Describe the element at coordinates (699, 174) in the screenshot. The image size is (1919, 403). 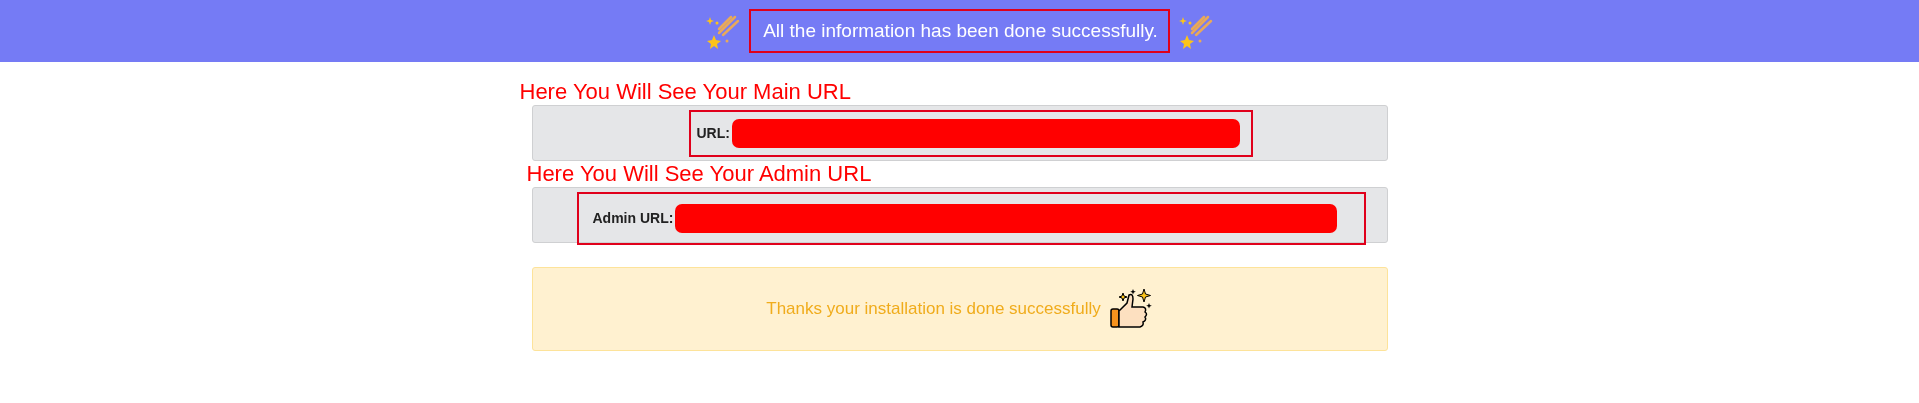
I see `annotation-label: Here You Will See Your Admin URL` at that location.